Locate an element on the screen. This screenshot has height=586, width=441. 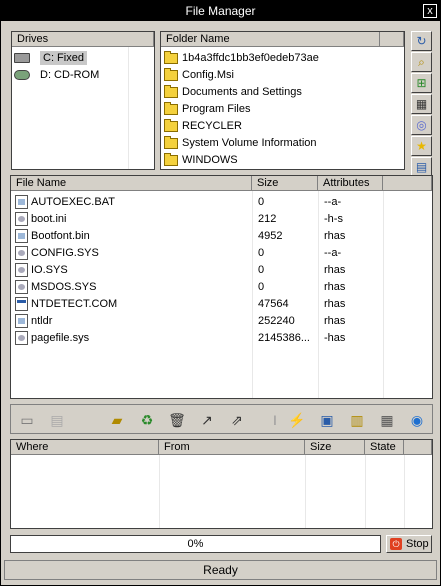
file-size: 252240 is located at coordinates (276, 321).